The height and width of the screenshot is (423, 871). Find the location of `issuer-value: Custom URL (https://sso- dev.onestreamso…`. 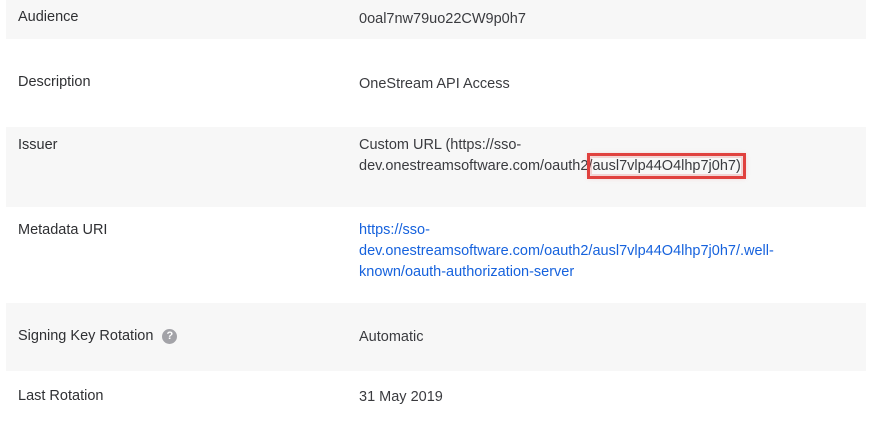

issuer-value: Custom URL (https://sso- dev.onestreamso… is located at coordinates (615, 157).